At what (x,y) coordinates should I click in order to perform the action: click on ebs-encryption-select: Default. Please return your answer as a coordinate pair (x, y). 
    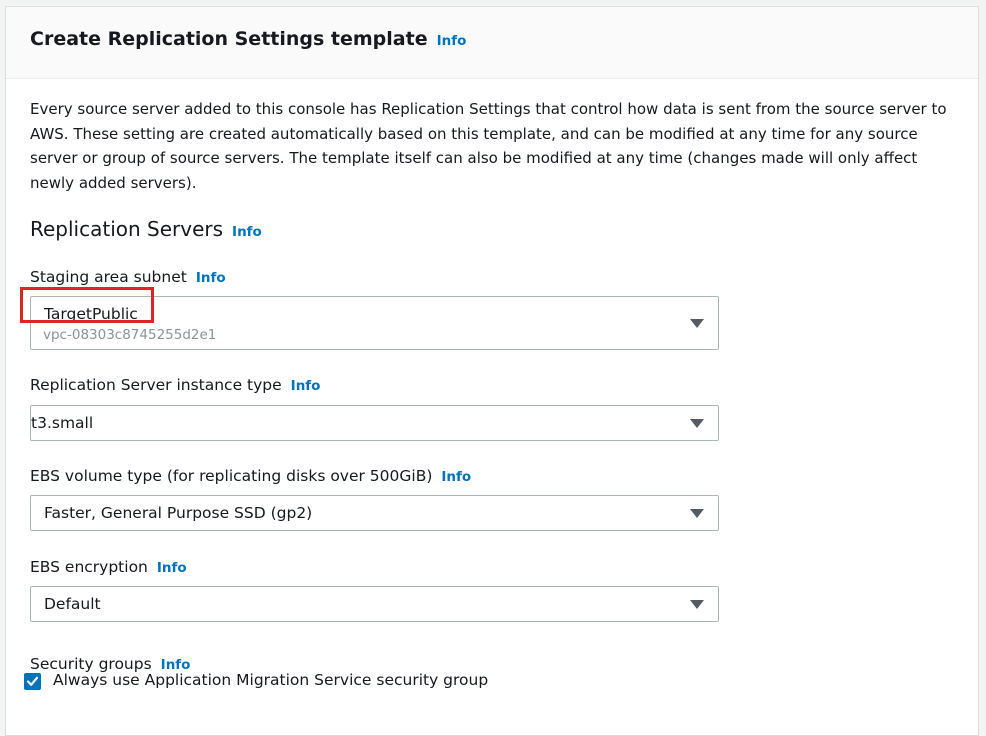
    Looking at the image, I should click on (374, 604).